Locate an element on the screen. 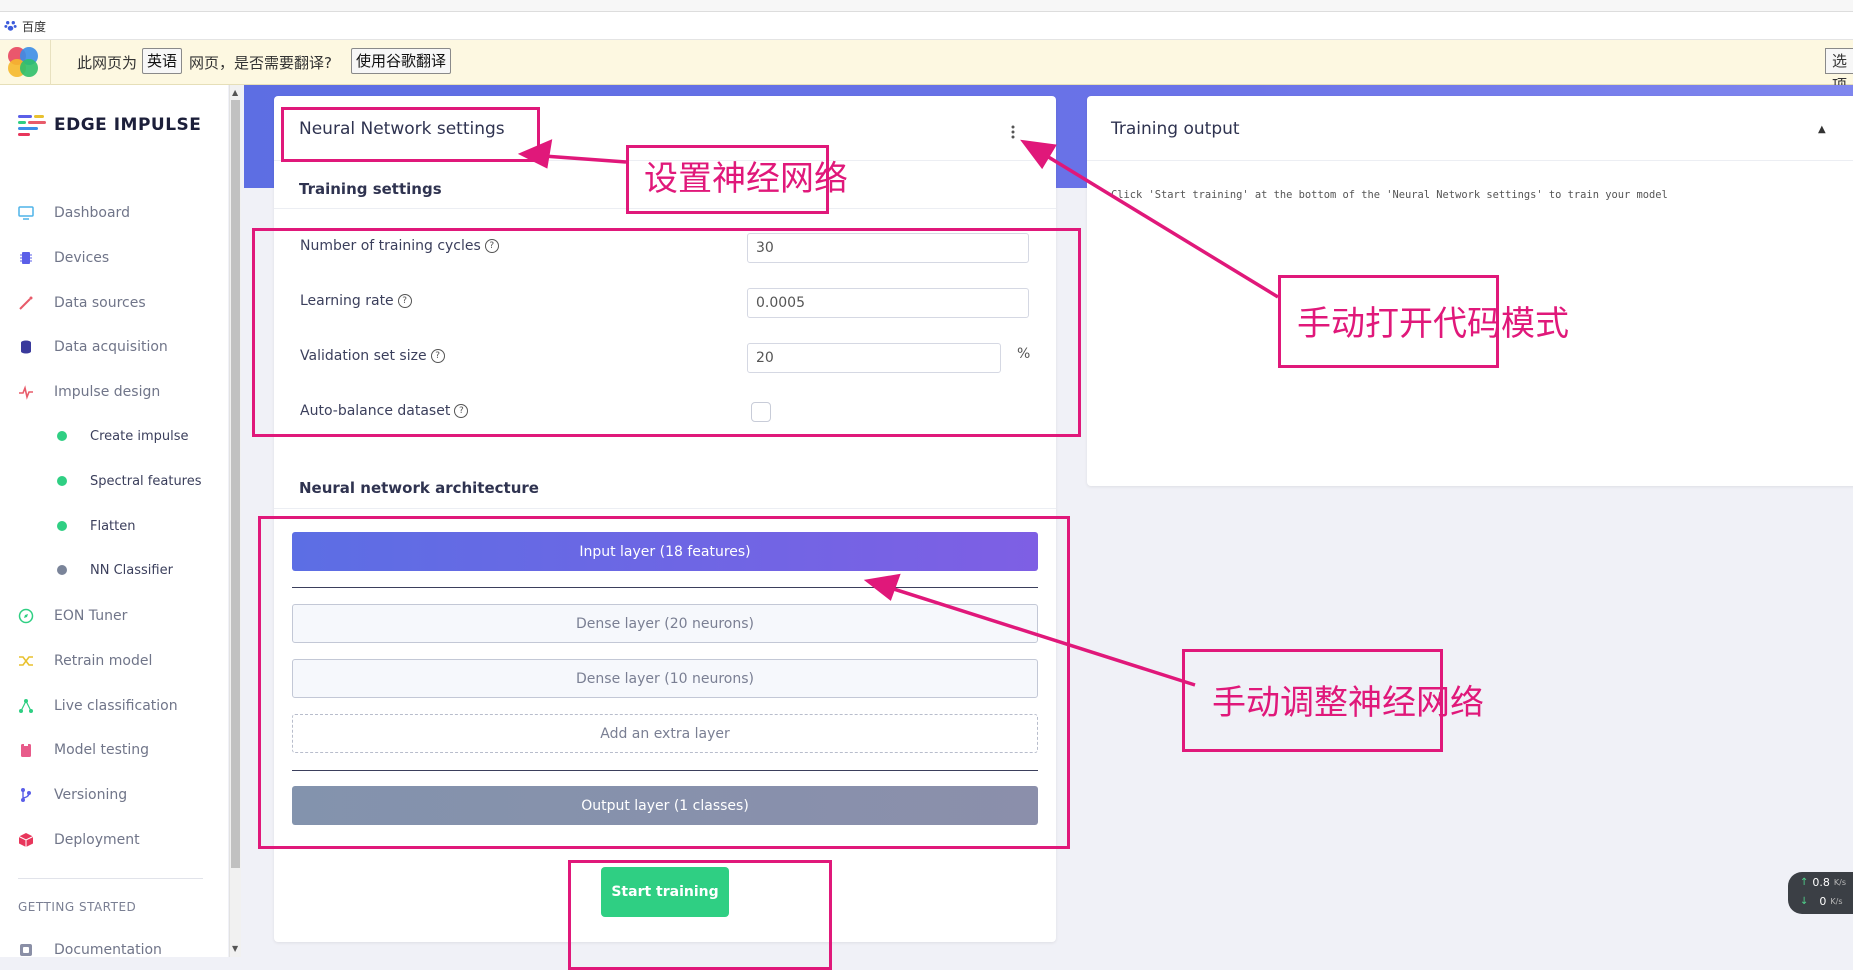  download-speed: 0 is located at coordinates (1823, 901).